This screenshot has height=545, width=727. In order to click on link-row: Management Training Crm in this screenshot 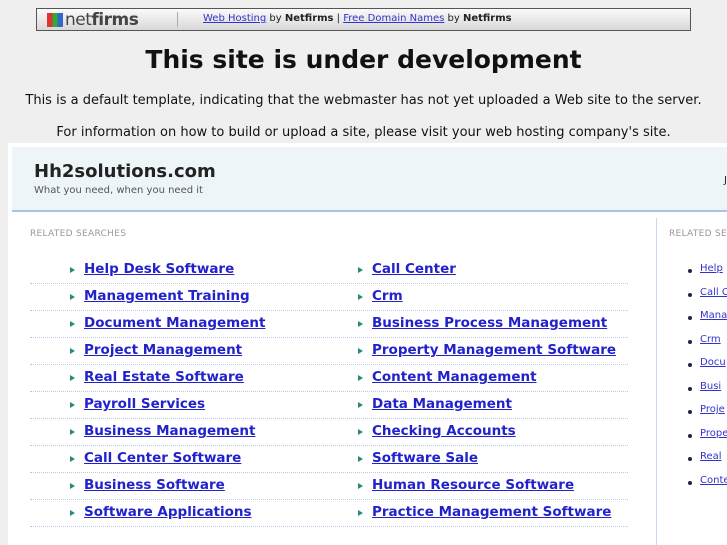, I will do `click(329, 297)`.